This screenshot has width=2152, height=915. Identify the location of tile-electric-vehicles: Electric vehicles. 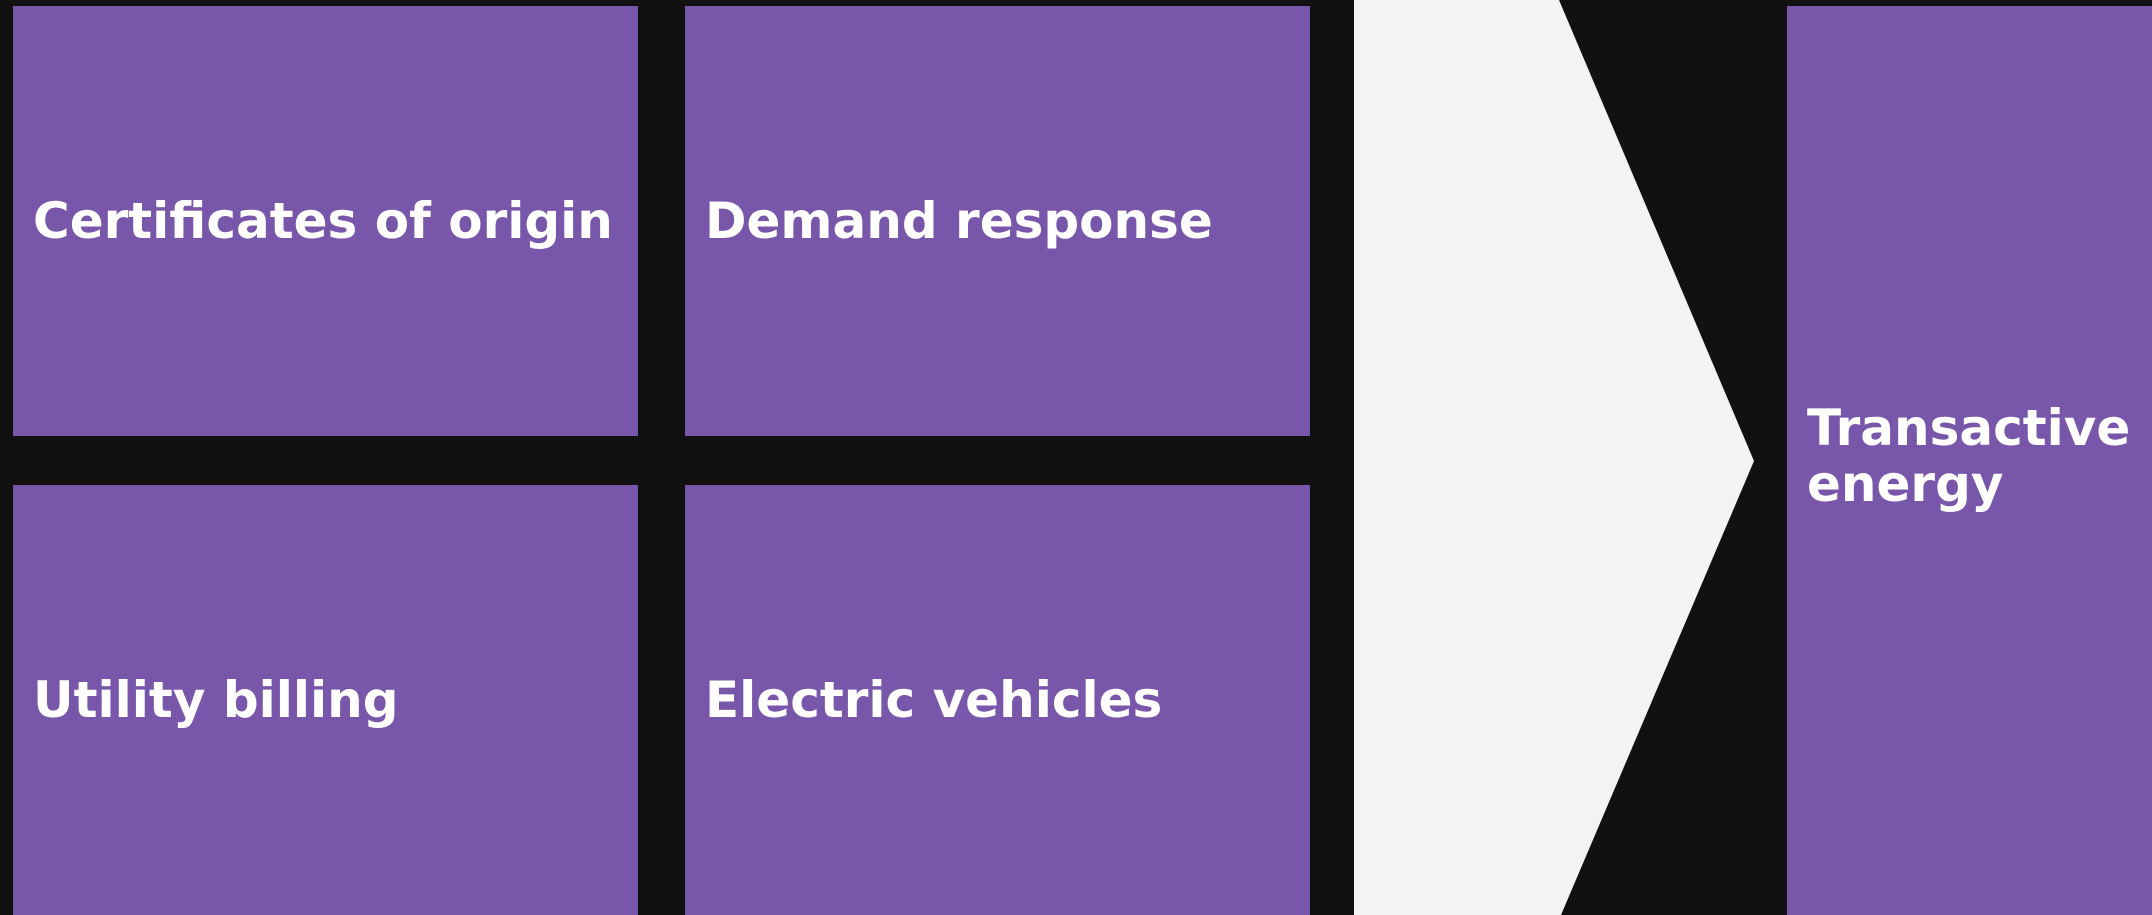
(997, 700).